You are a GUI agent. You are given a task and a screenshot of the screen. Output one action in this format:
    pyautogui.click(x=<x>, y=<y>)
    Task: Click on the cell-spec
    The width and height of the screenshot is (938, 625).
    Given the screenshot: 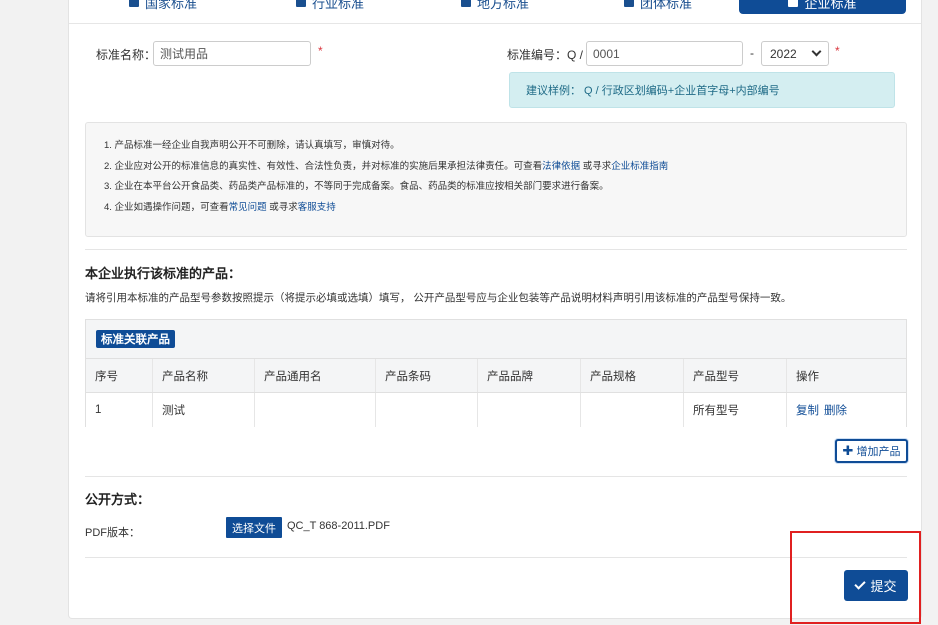 What is the action you would take?
    pyautogui.click(x=632, y=410)
    